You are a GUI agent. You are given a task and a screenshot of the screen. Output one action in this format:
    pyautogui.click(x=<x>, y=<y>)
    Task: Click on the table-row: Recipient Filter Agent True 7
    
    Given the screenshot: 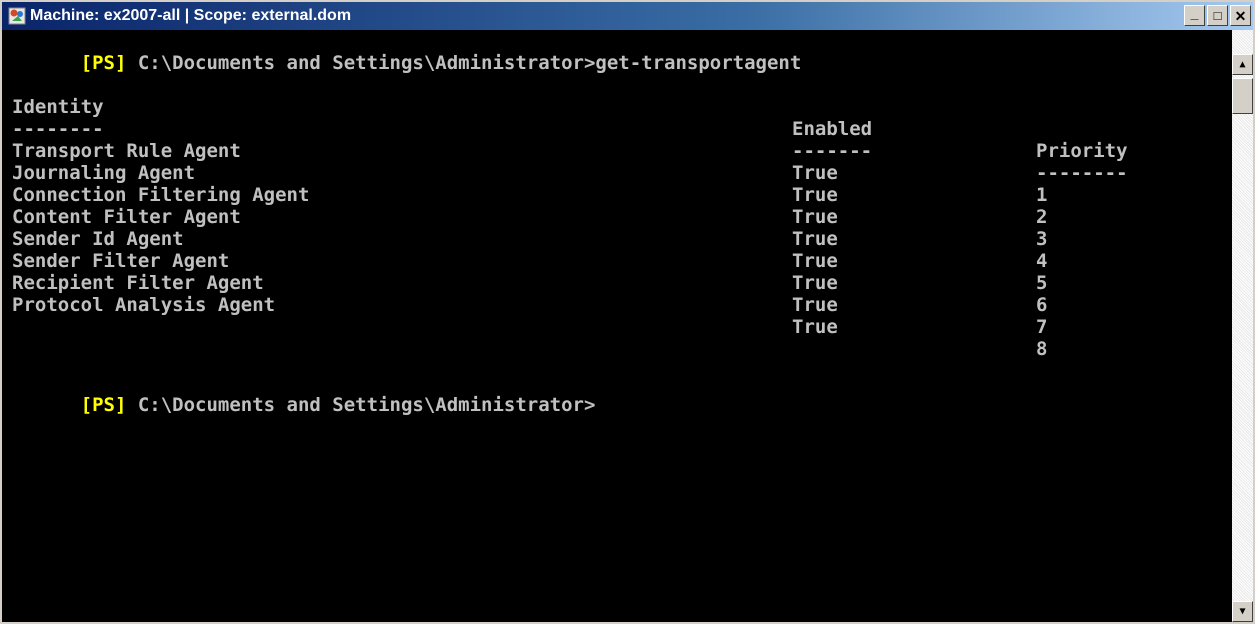 What is the action you would take?
    pyautogui.click(x=610, y=294)
    